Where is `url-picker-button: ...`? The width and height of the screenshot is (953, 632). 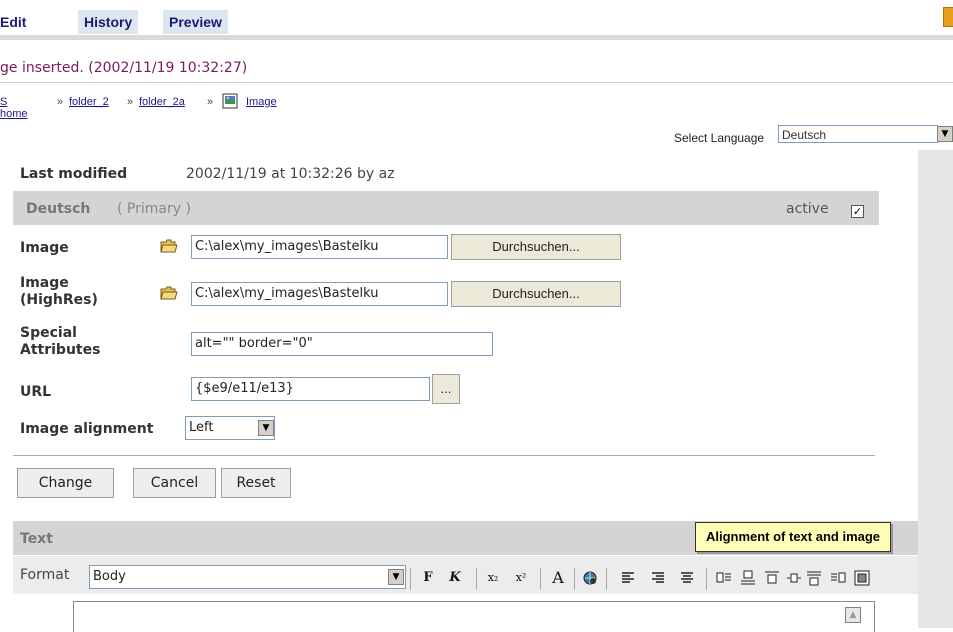
url-picker-button: ... is located at coordinates (446, 389).